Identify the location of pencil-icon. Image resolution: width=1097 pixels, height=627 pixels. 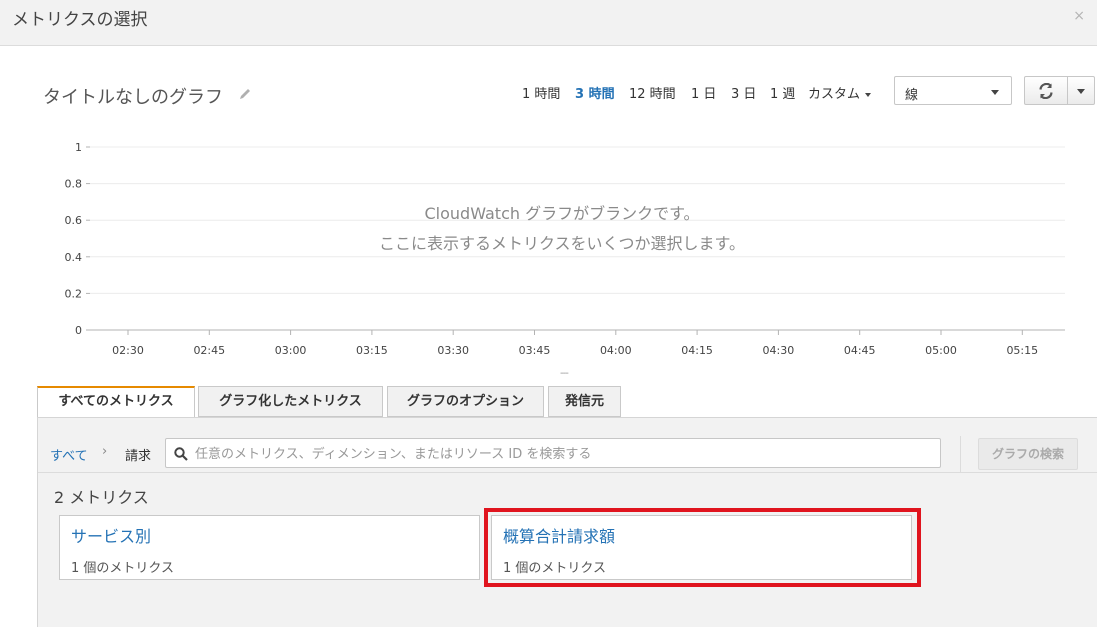
(245, 94).